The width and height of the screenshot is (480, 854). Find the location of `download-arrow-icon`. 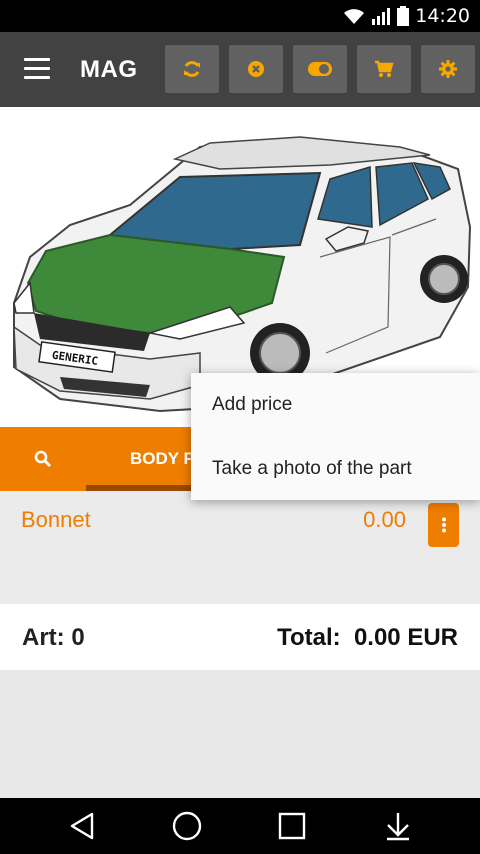

download-arrow-icon is located at coordinates (398, 827).